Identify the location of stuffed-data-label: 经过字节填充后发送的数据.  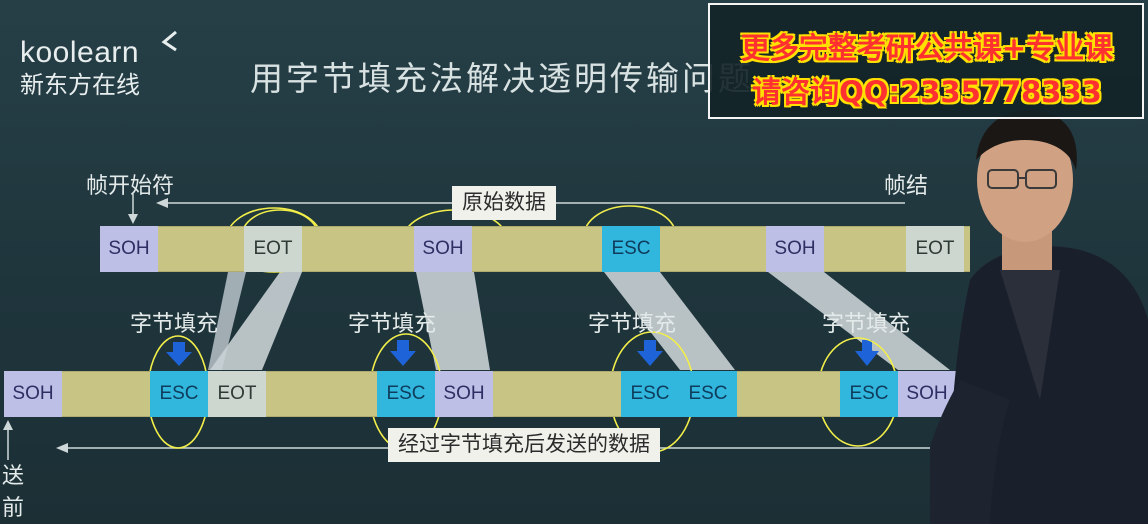
(524, 445).